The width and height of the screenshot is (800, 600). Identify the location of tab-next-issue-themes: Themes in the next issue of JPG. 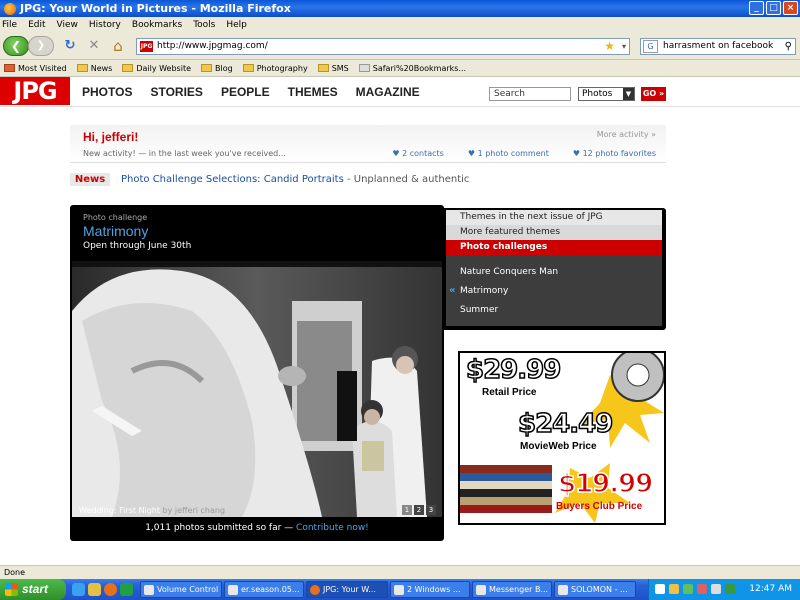
(554, 217).